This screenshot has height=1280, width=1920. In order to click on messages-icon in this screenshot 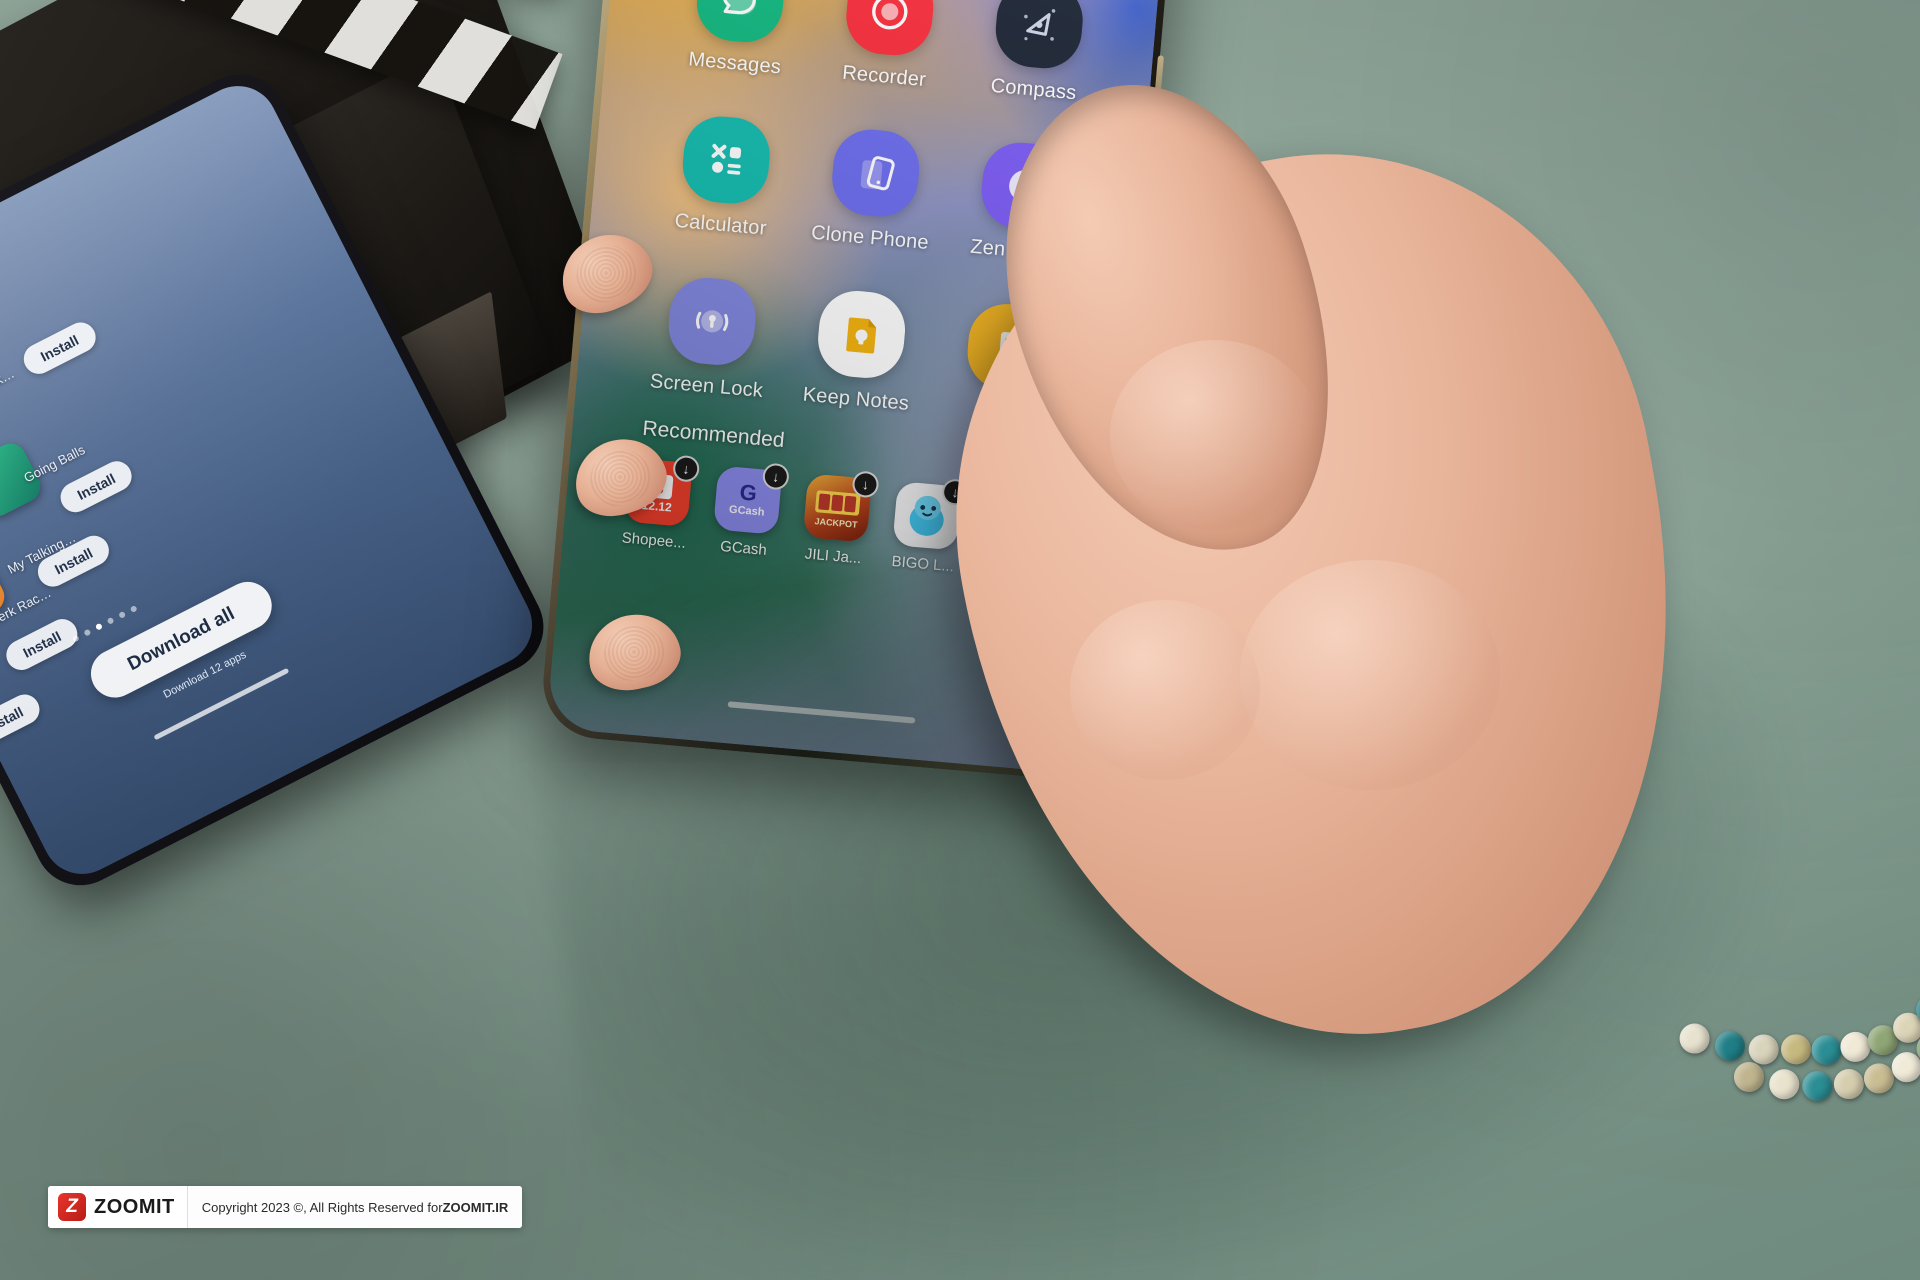, I will do `click(740, 23)`.